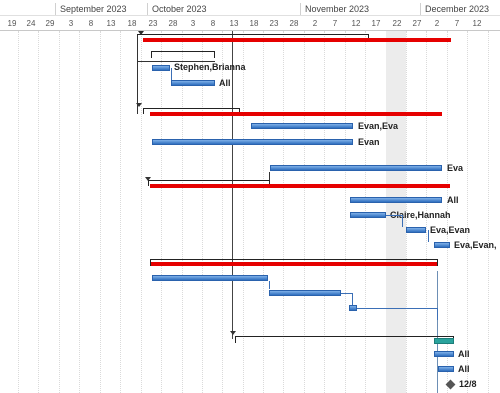  What do you see at coordinates (455, 168) in the screenshot?
I see `resource-label: Eva` at bounding box center [455, 168].